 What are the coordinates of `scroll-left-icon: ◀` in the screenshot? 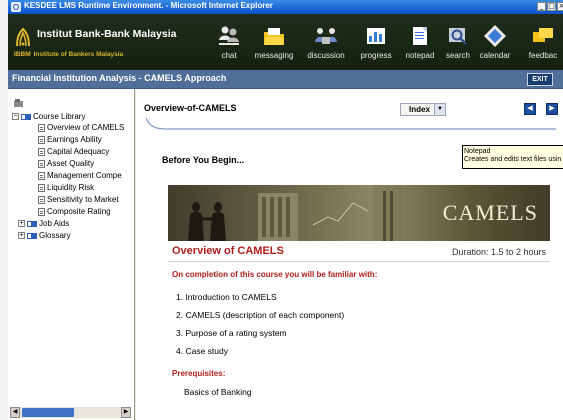 It's located at (15, 412).